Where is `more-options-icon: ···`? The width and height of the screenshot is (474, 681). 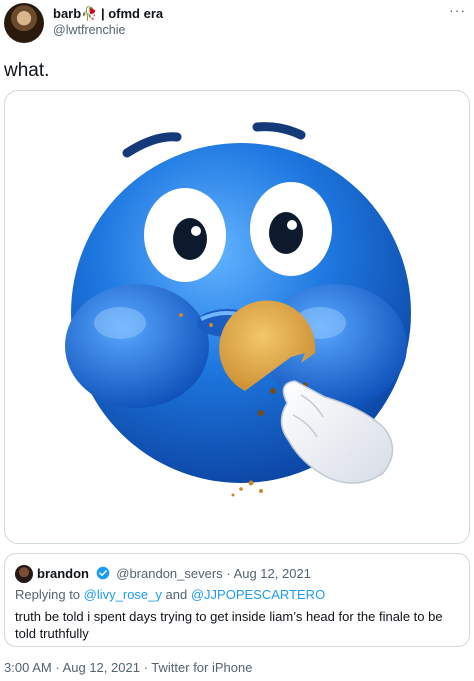 more-options-icon: ··· is located at coordinates (457, 10).